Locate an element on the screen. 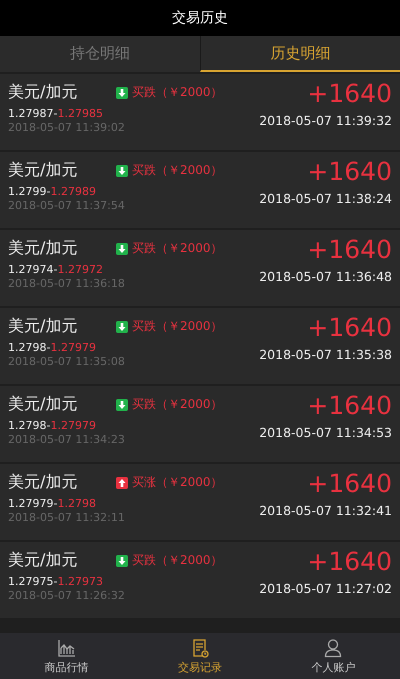 This screenshot has width=400, height=679. open-price: 1.27974- is located at coordinates (33, 269).